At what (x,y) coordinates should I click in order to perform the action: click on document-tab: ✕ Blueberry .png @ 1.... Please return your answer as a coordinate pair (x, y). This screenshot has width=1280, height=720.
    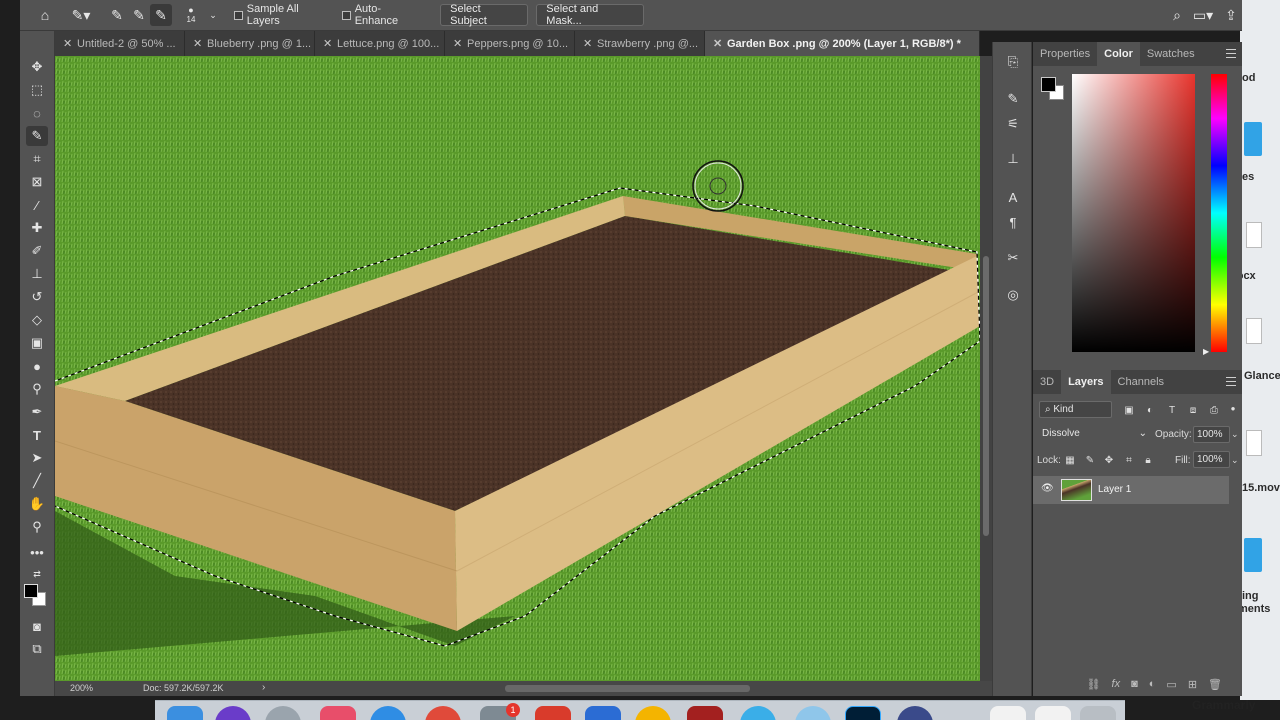
    Looking at the image, I should click on (250, 43).